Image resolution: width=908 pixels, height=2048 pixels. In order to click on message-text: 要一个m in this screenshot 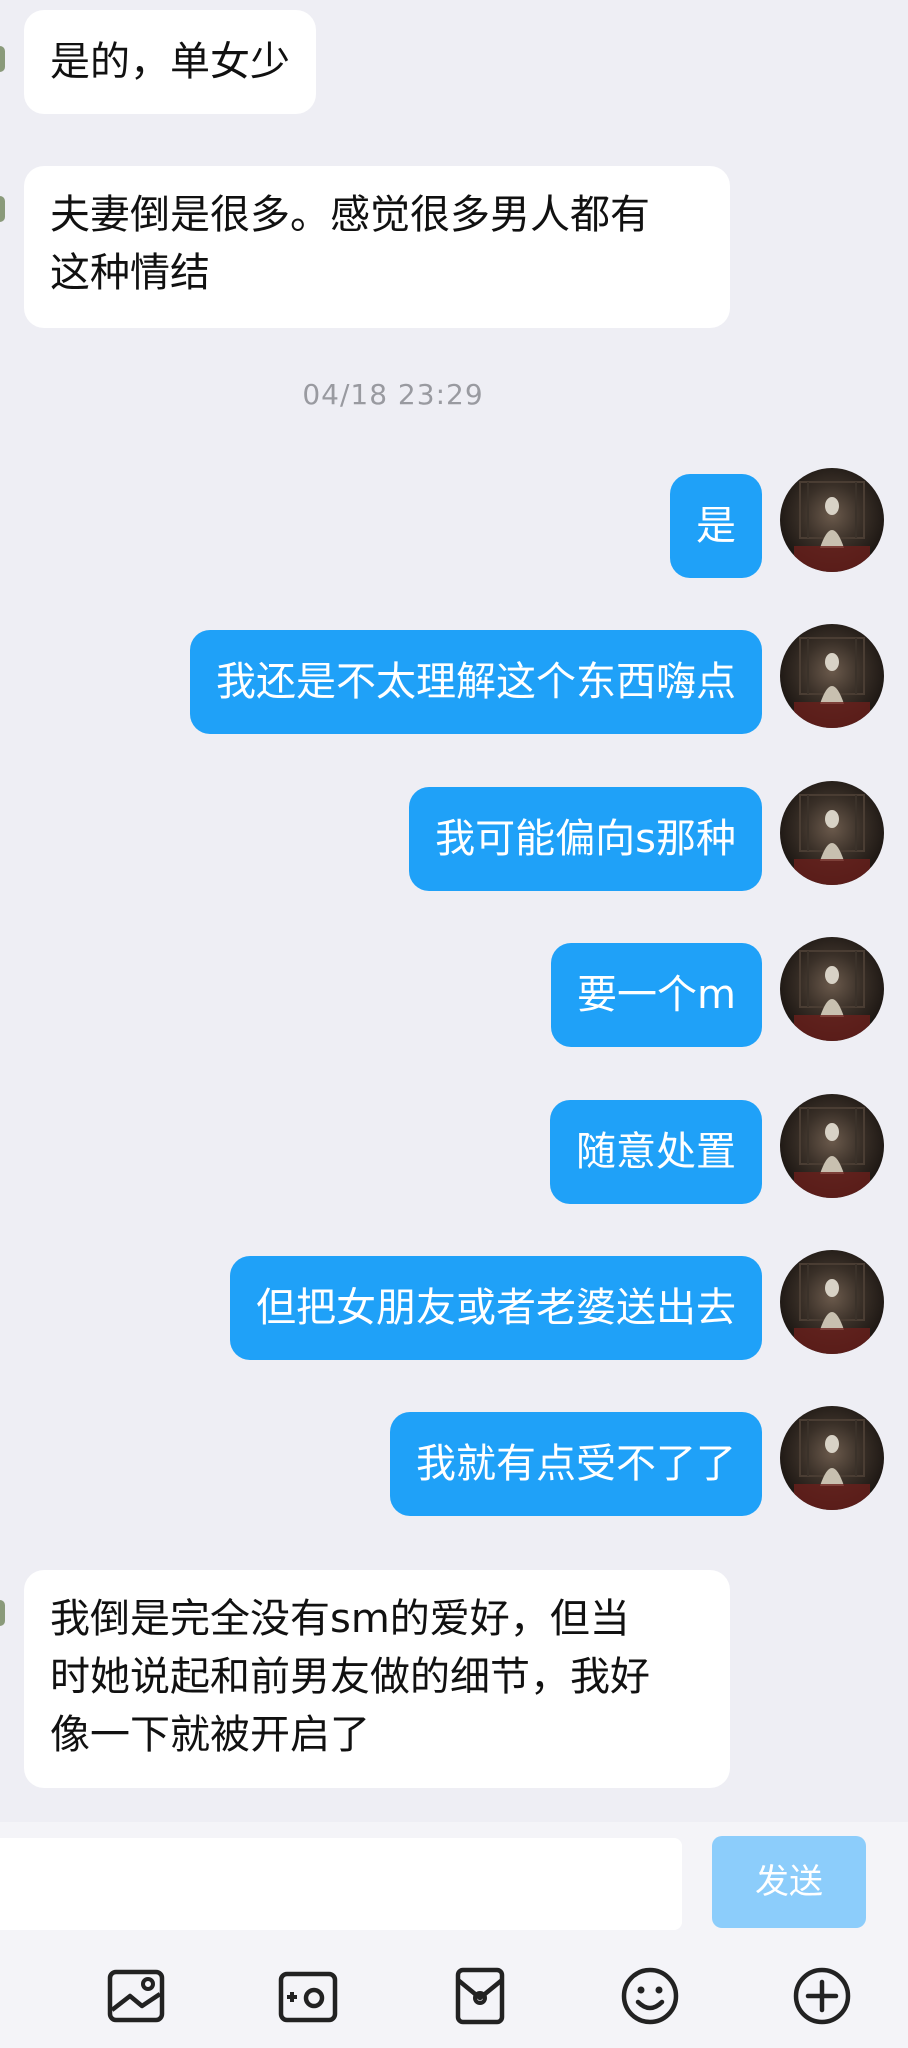, I will do `click(656, 995)`.